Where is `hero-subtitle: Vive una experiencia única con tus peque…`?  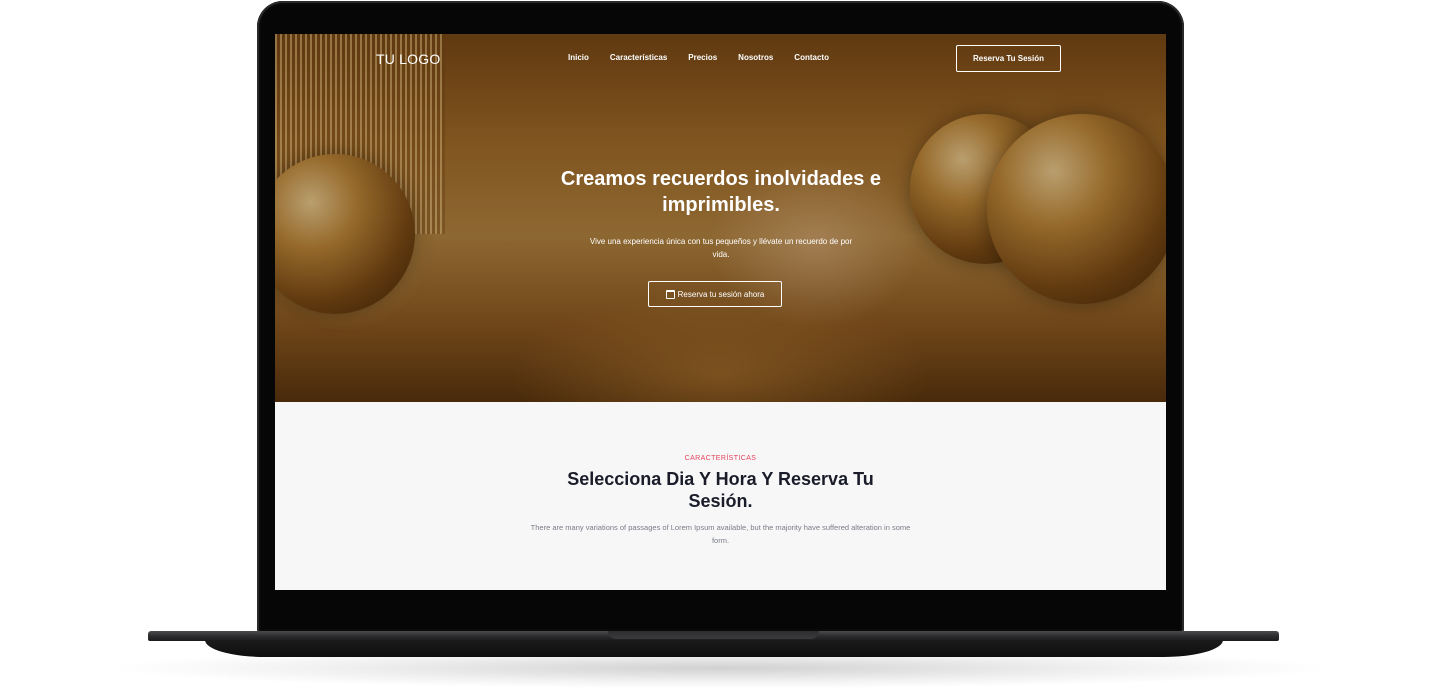
hero-subtitle: Vive una experiencia única con tus peque… is located at coordinates (721, 248).